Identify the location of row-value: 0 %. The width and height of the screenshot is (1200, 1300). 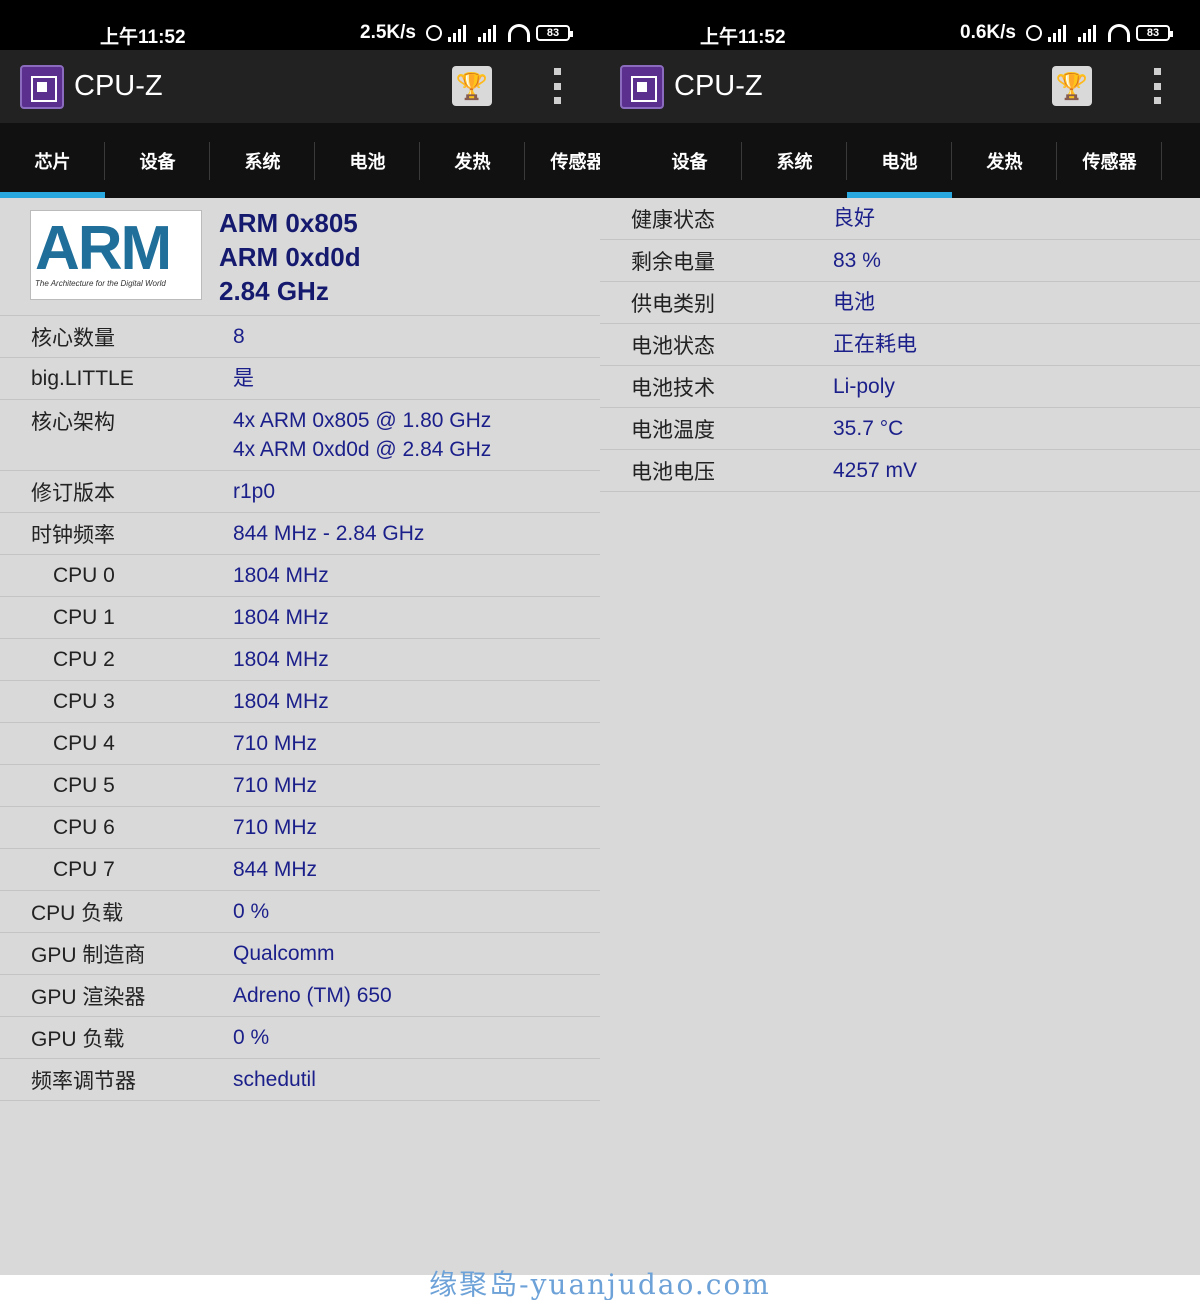
(251, 911).